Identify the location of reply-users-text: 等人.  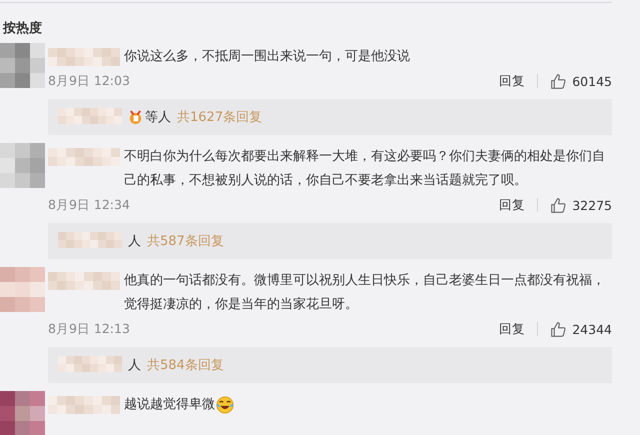
(158, 117).